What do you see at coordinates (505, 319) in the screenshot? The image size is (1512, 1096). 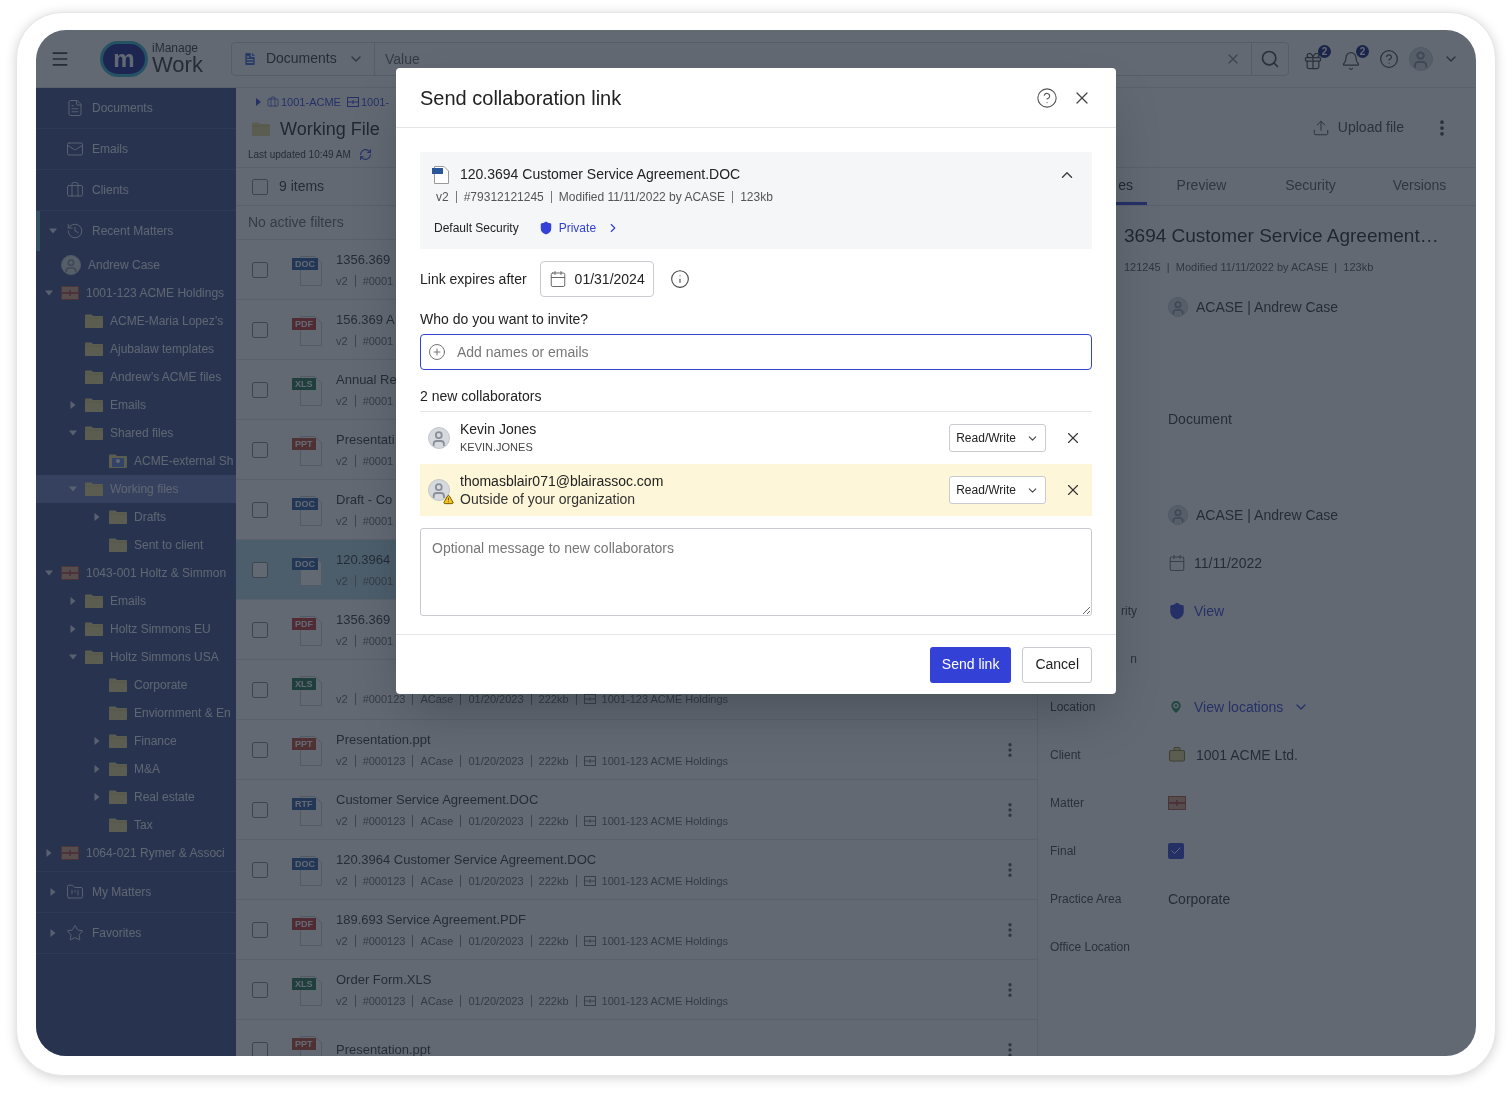 I see `invite-label: Who do you want to invite?` at bounding box center [505, 319].